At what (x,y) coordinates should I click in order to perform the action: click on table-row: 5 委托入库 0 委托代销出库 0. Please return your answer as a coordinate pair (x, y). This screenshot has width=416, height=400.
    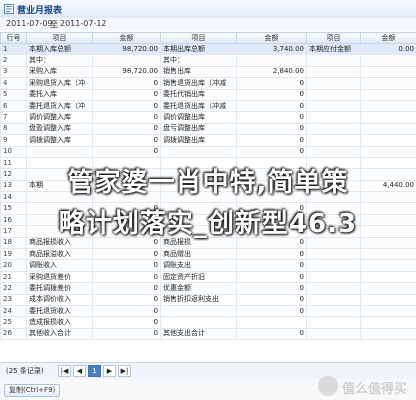
    Looking at the image, I should click on (208, 94).